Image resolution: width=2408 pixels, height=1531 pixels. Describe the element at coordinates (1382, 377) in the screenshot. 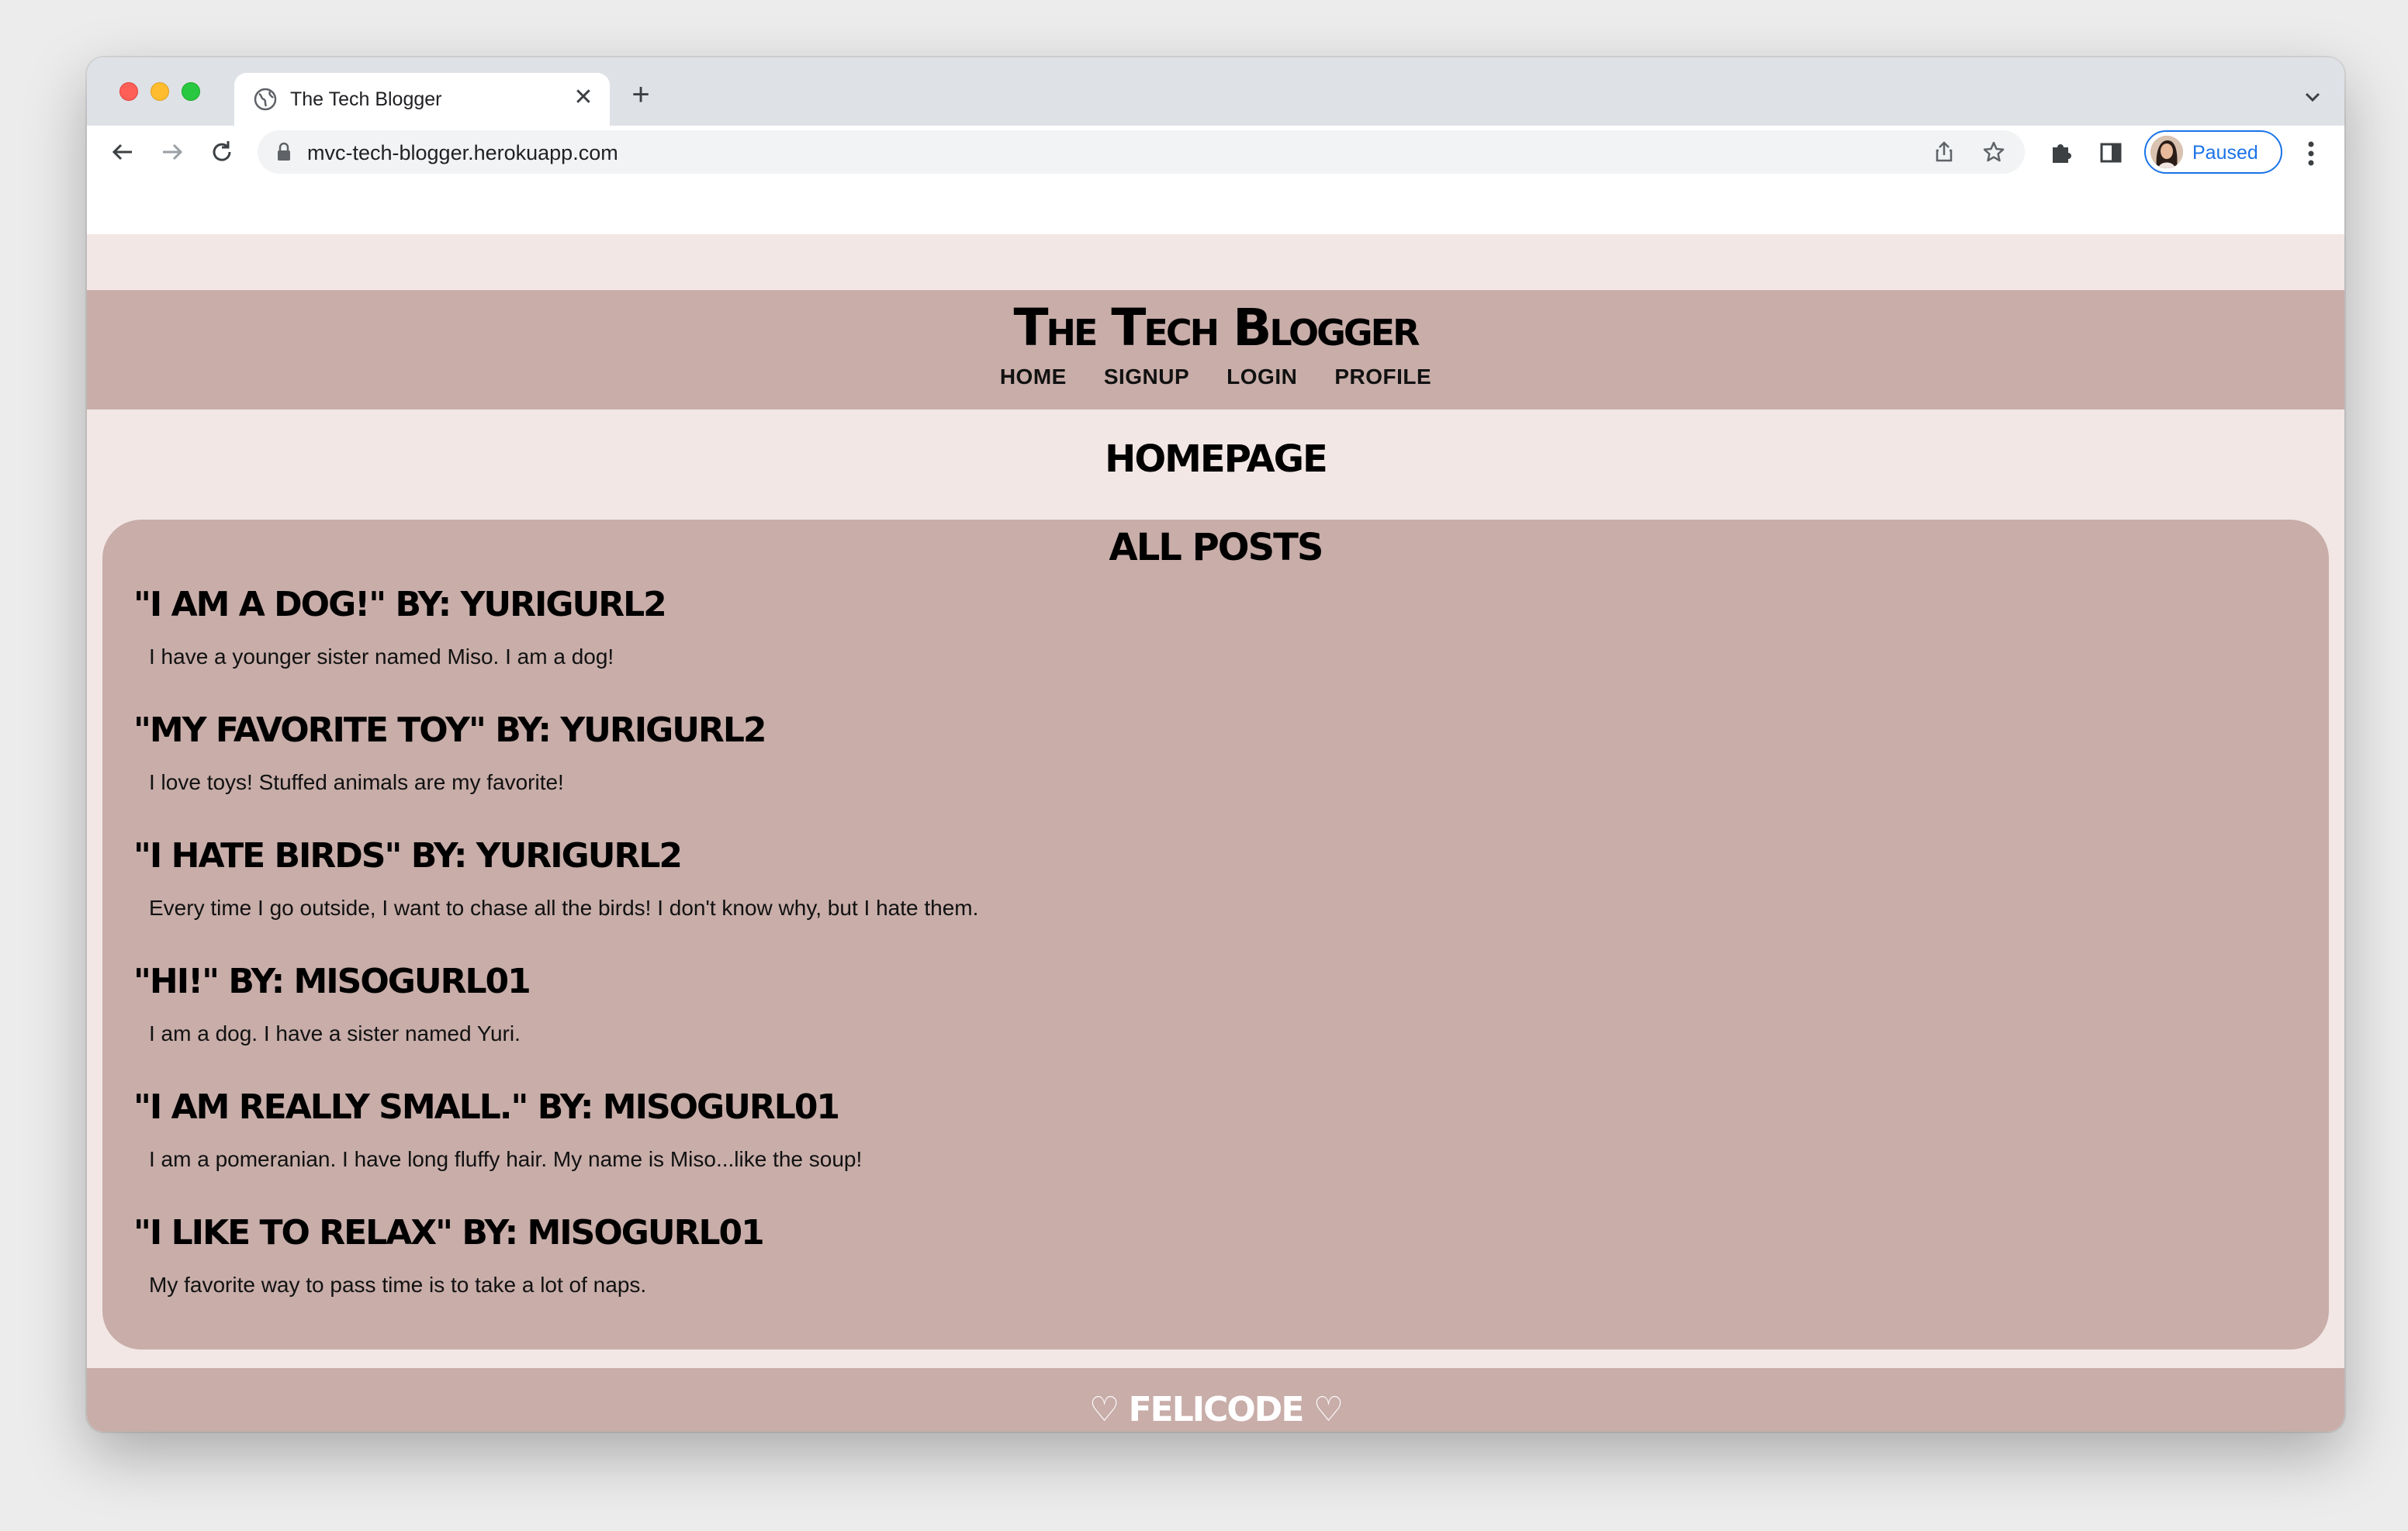

I see `nav-profile-link: PROFILE` at that location.